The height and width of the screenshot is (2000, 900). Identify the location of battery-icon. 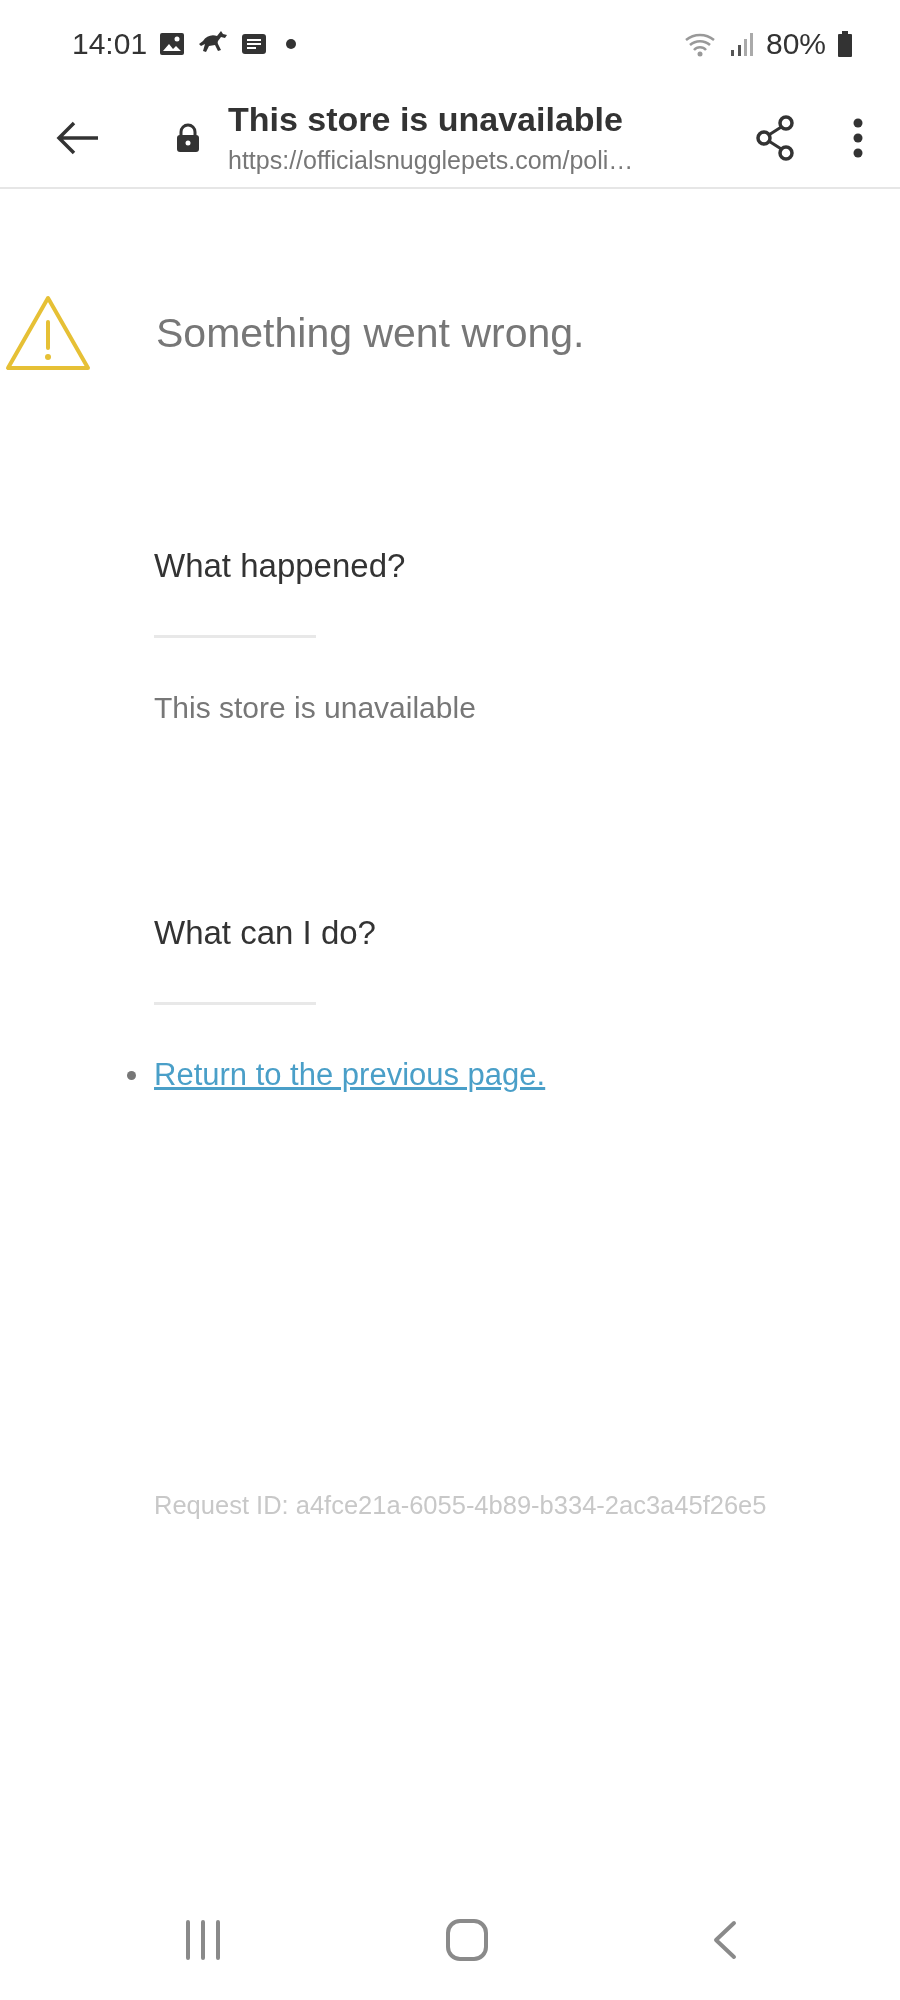
(845, 44).